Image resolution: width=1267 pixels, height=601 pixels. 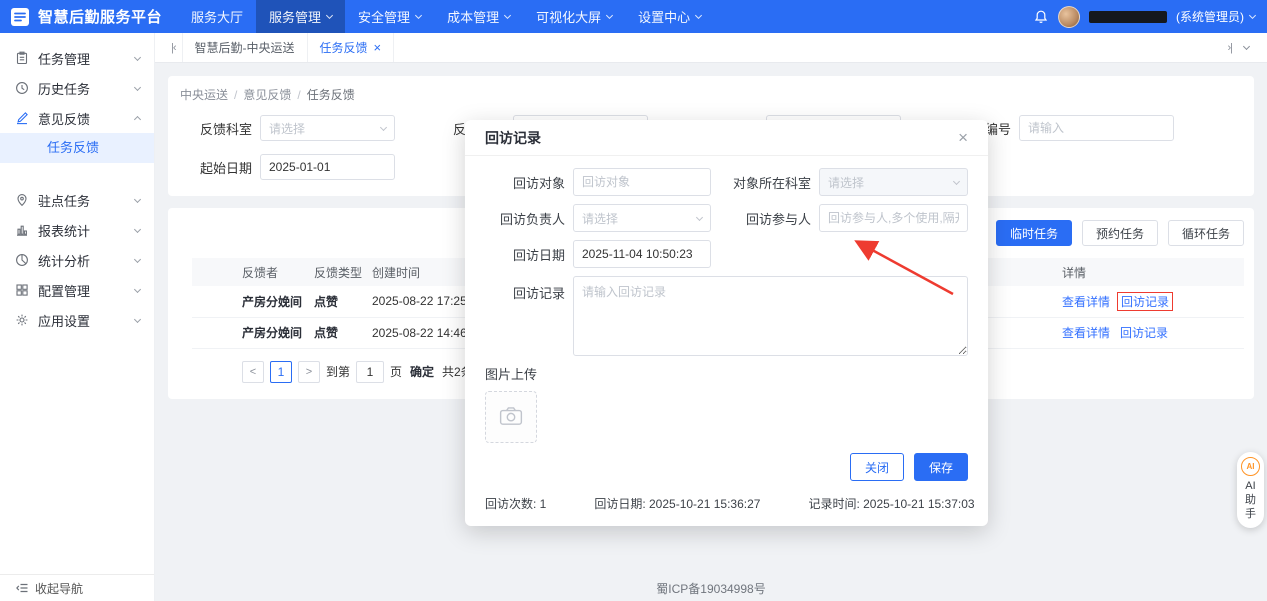 What do you see at coordinates (137, 119) in the screenshot?
I see `chevron-up-icon` at bounding box center [137, 119].